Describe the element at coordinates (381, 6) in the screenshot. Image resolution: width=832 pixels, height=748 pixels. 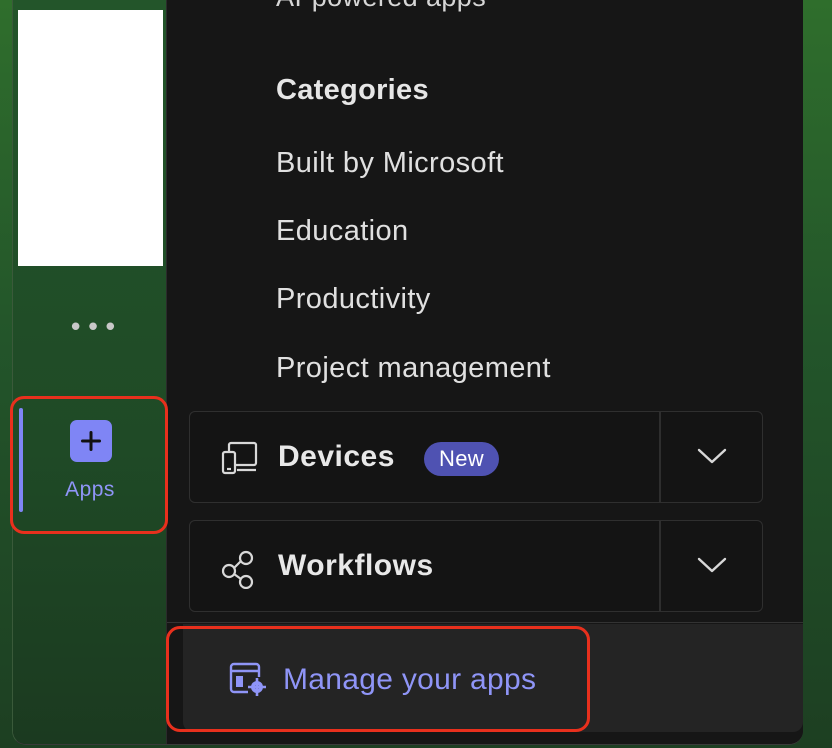
I see `ai-powered-apps-link: AI-powered apps` at that location.